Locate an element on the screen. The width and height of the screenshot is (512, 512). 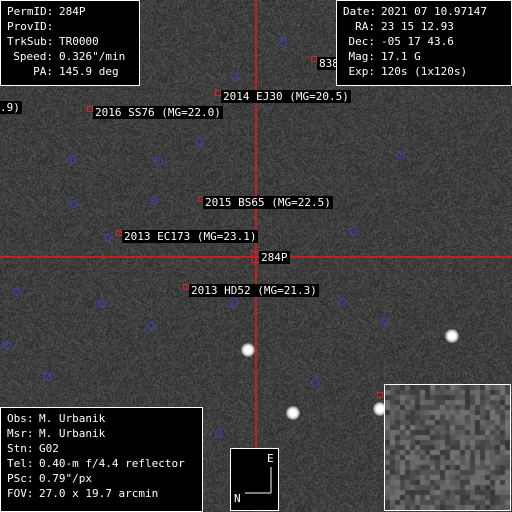
field-label: PA: is located at coordinates (43, 71).